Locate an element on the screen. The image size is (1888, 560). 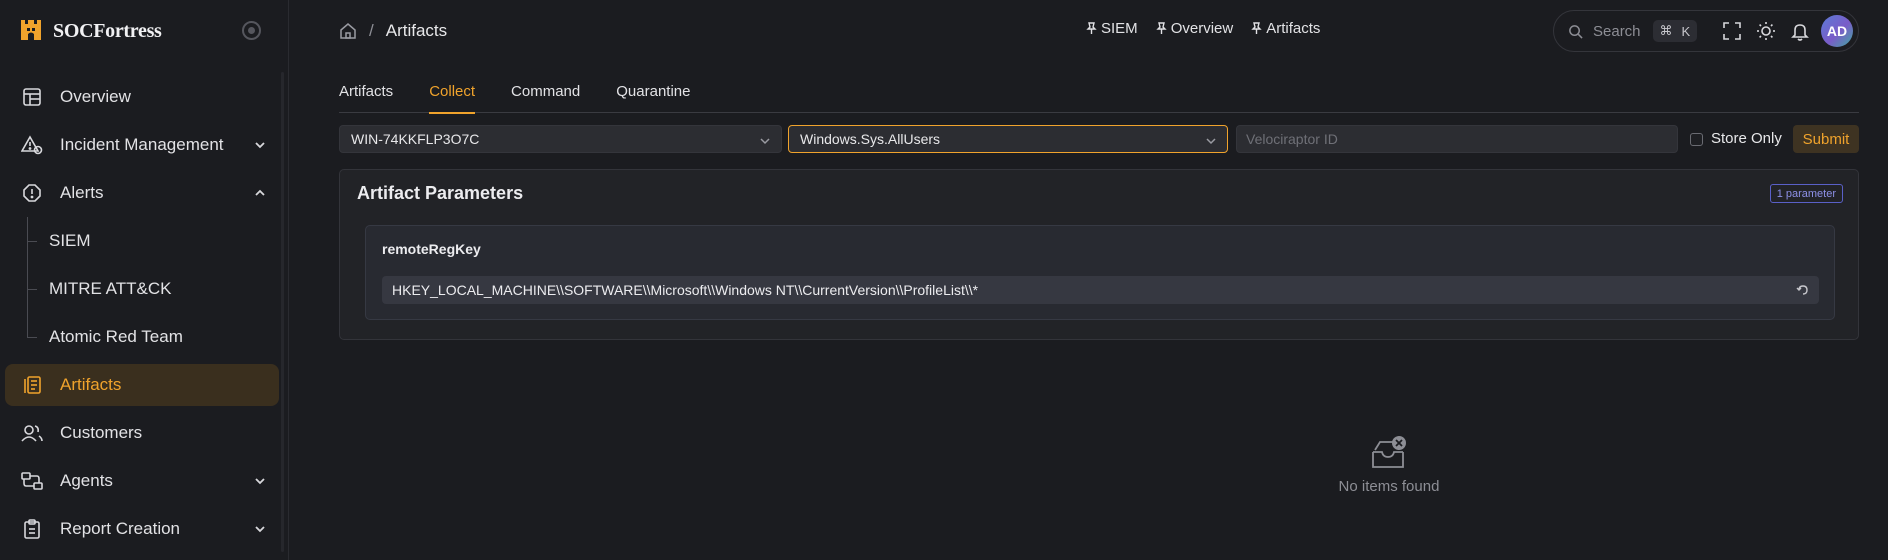
search-box: Search ⌘ K is located at coordinates (1706, 31).